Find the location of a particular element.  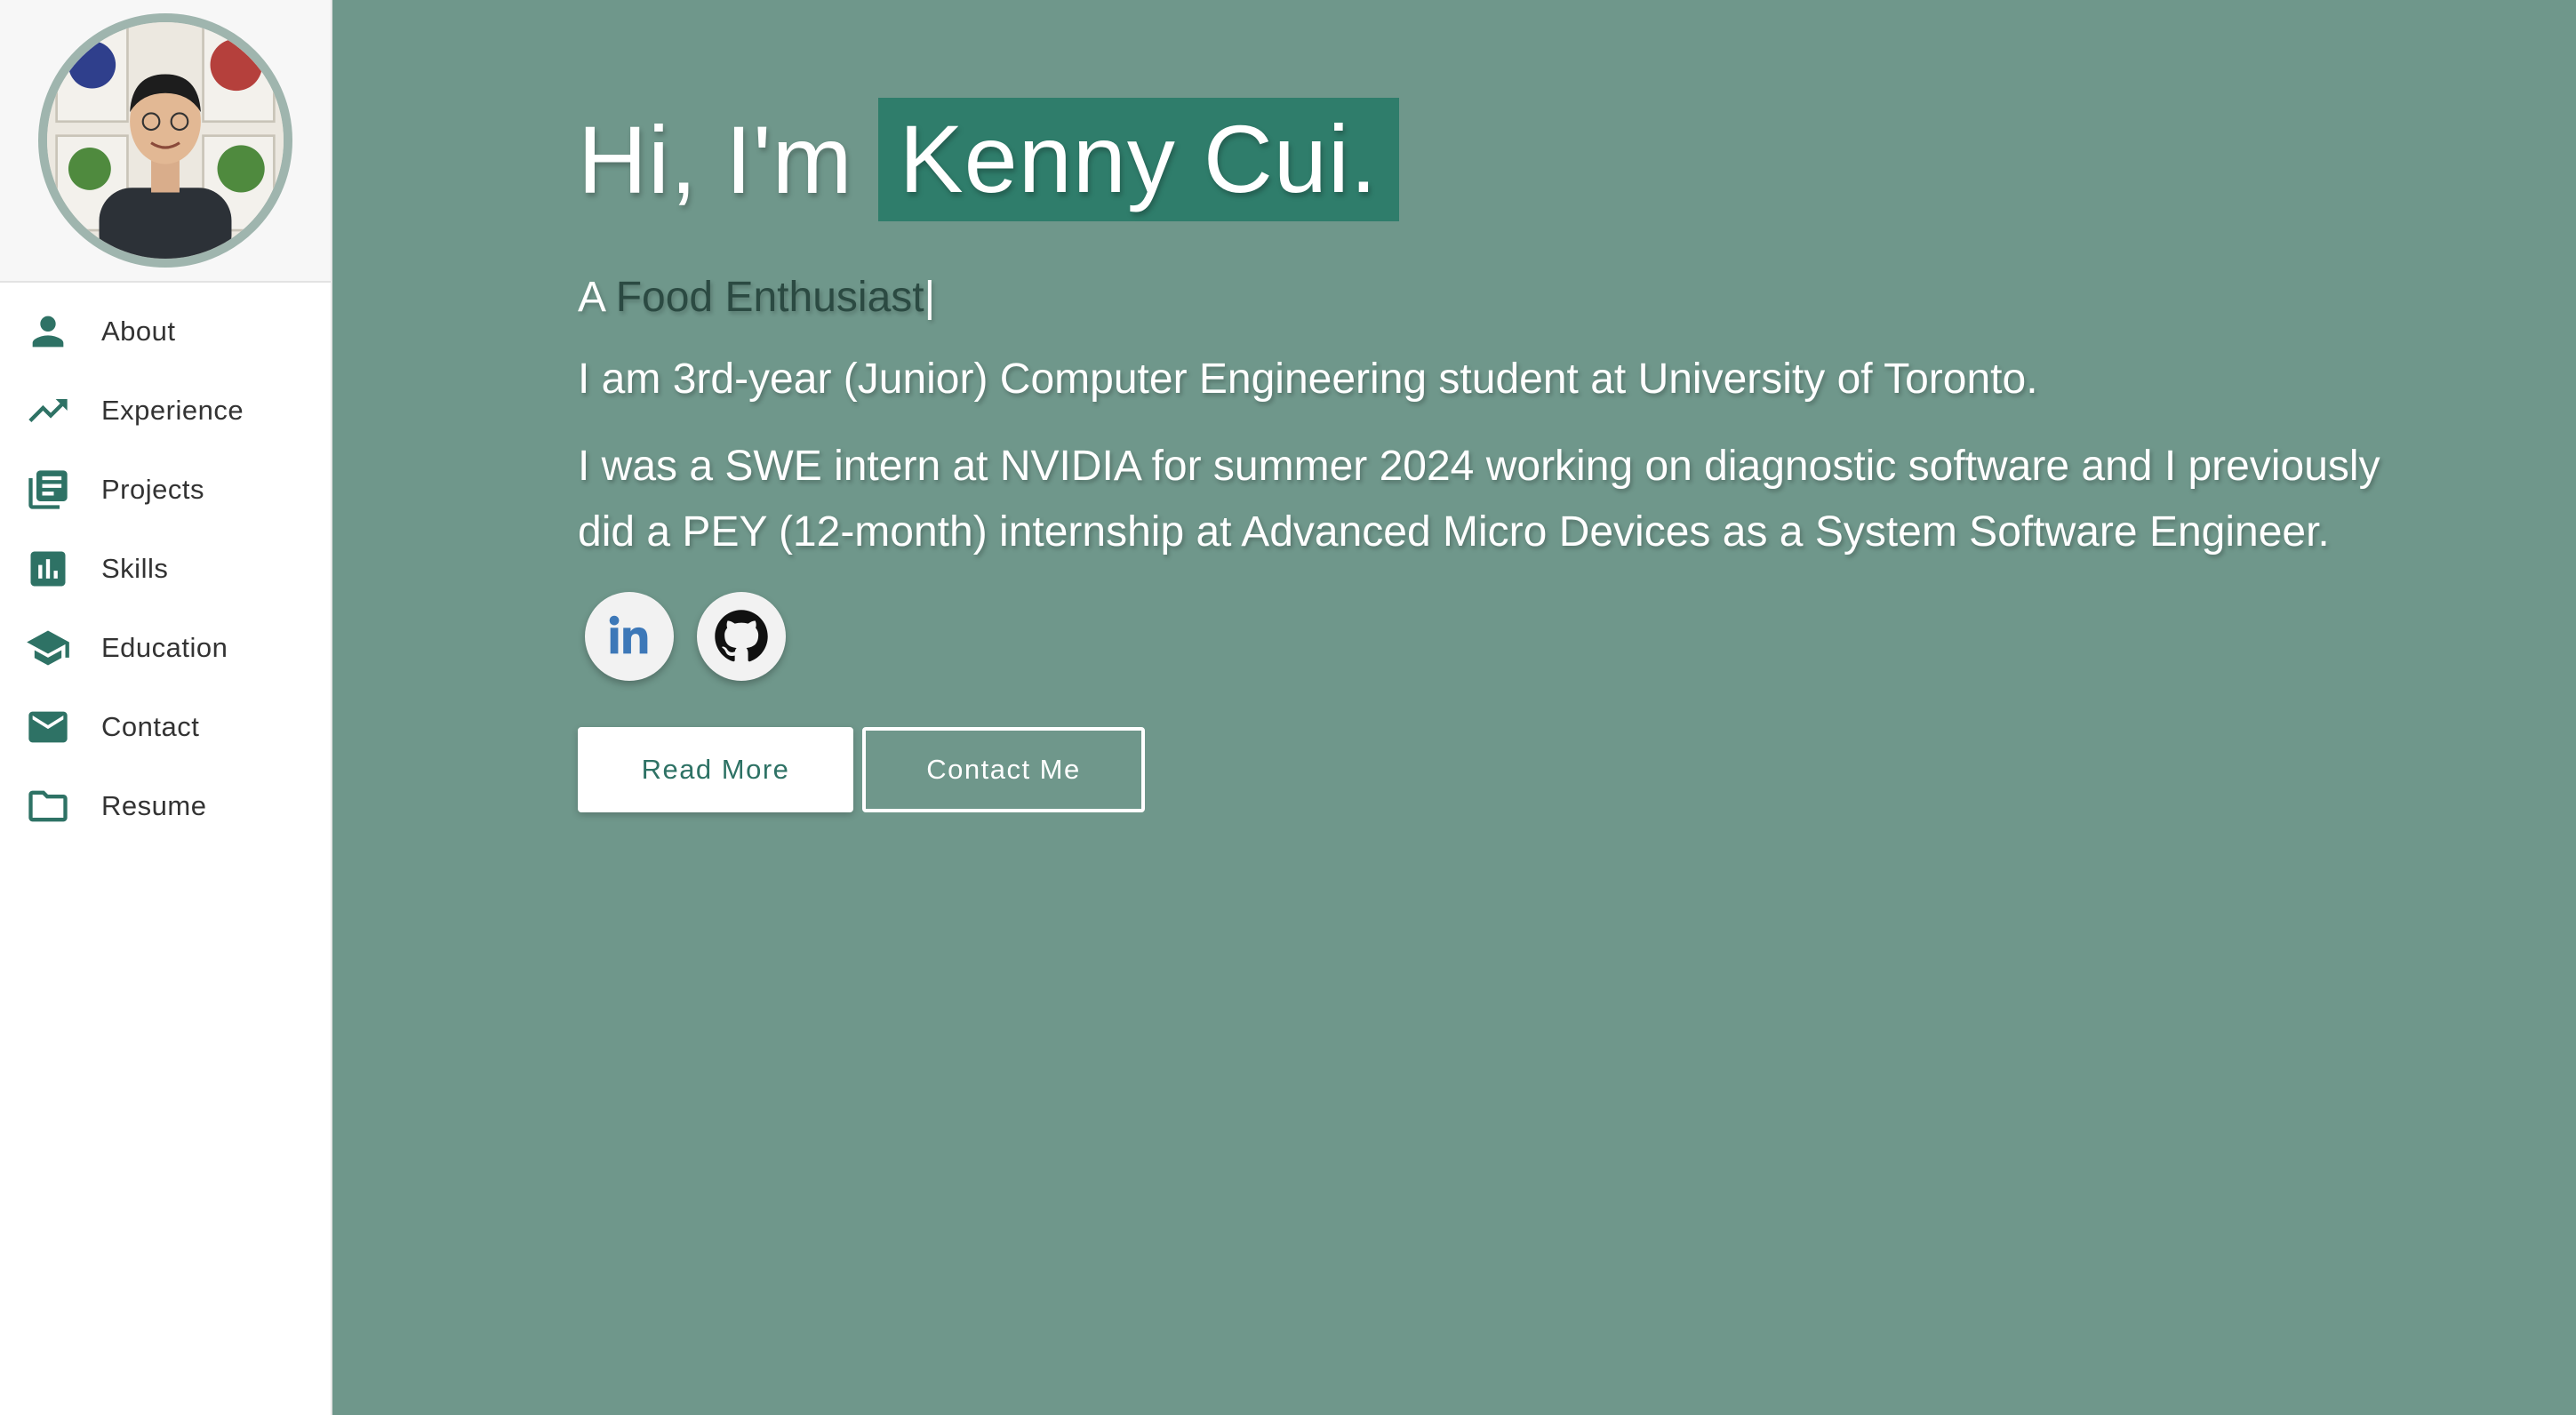

social-links is located at coordinates (1532, 636).